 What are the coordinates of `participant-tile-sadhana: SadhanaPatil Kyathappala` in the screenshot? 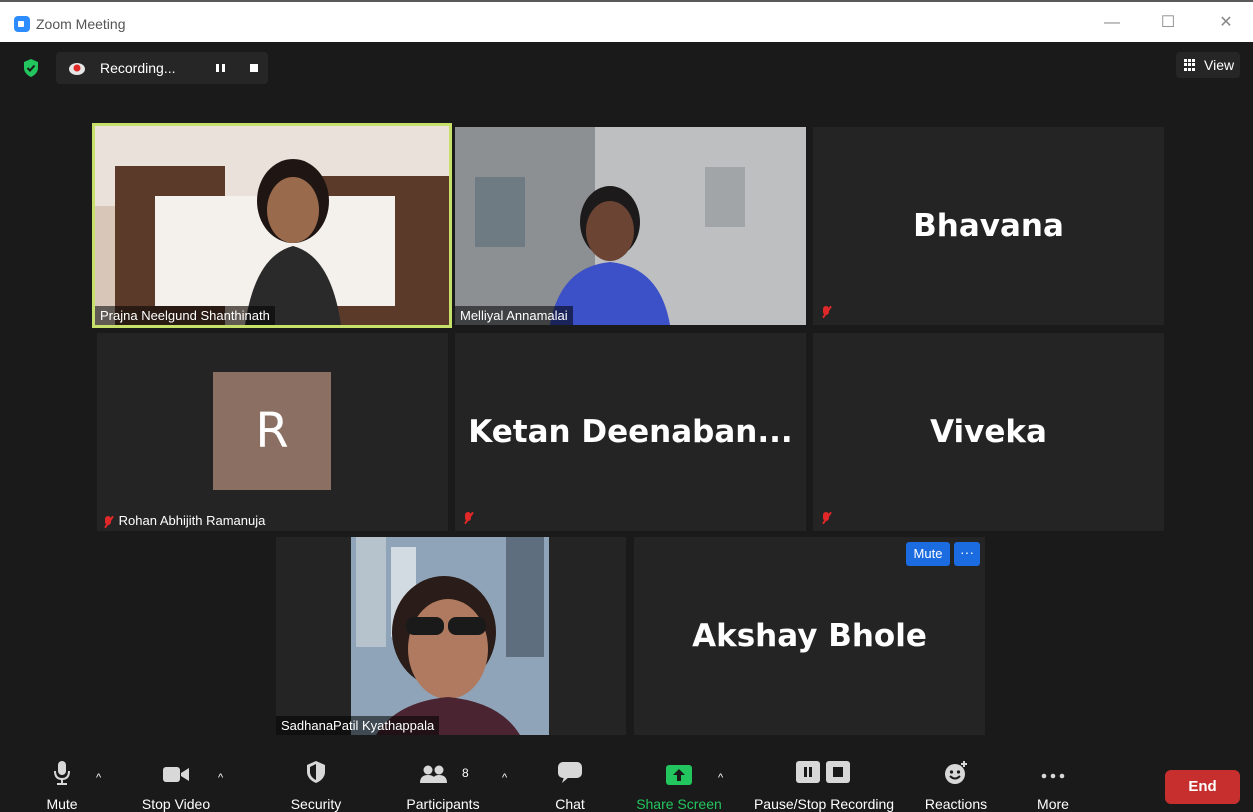 It's located at (451, 636).